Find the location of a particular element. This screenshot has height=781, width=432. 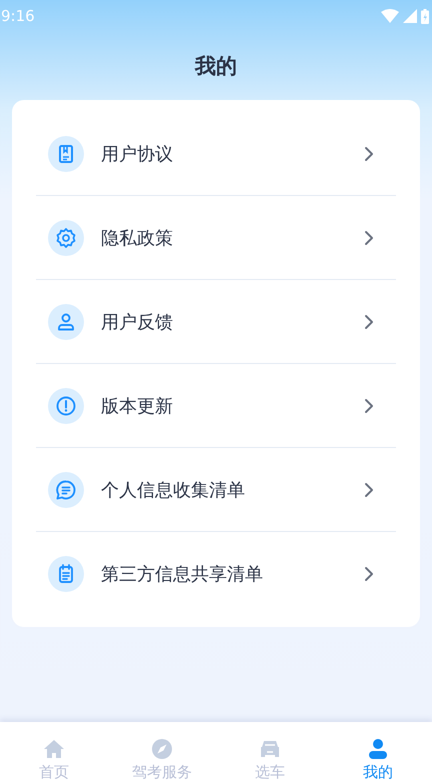

page-title: 我的 is located at coordinates (216, 66).